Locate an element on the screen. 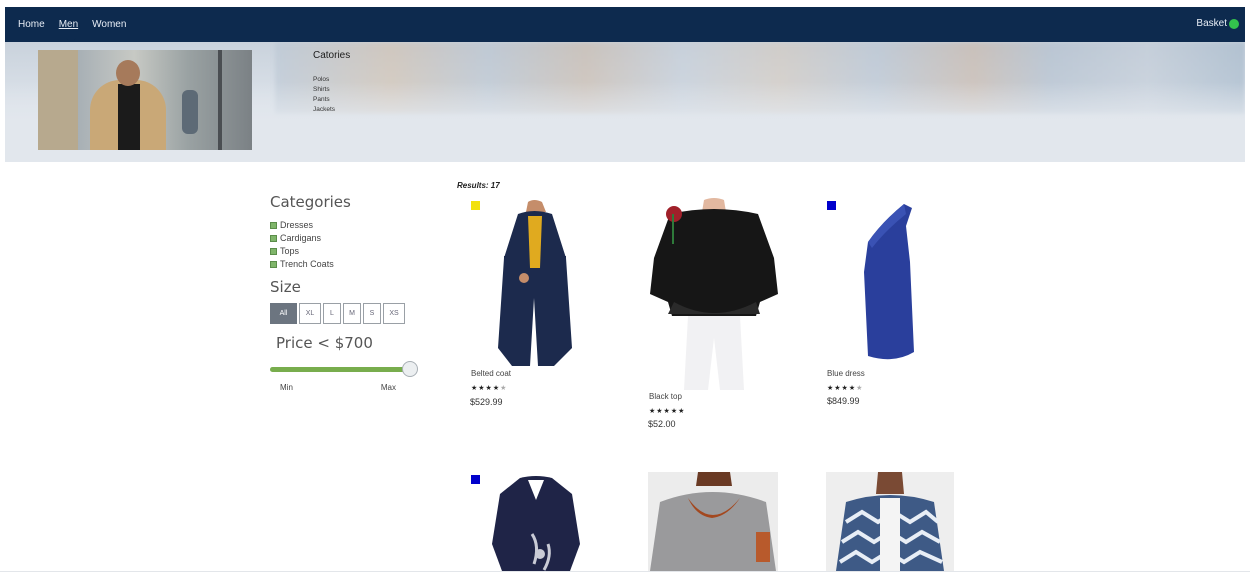 Image resolution: width=1250 pixels, height=574 pixels. banner-category-item: Polos is located at coordinates (331, 80).